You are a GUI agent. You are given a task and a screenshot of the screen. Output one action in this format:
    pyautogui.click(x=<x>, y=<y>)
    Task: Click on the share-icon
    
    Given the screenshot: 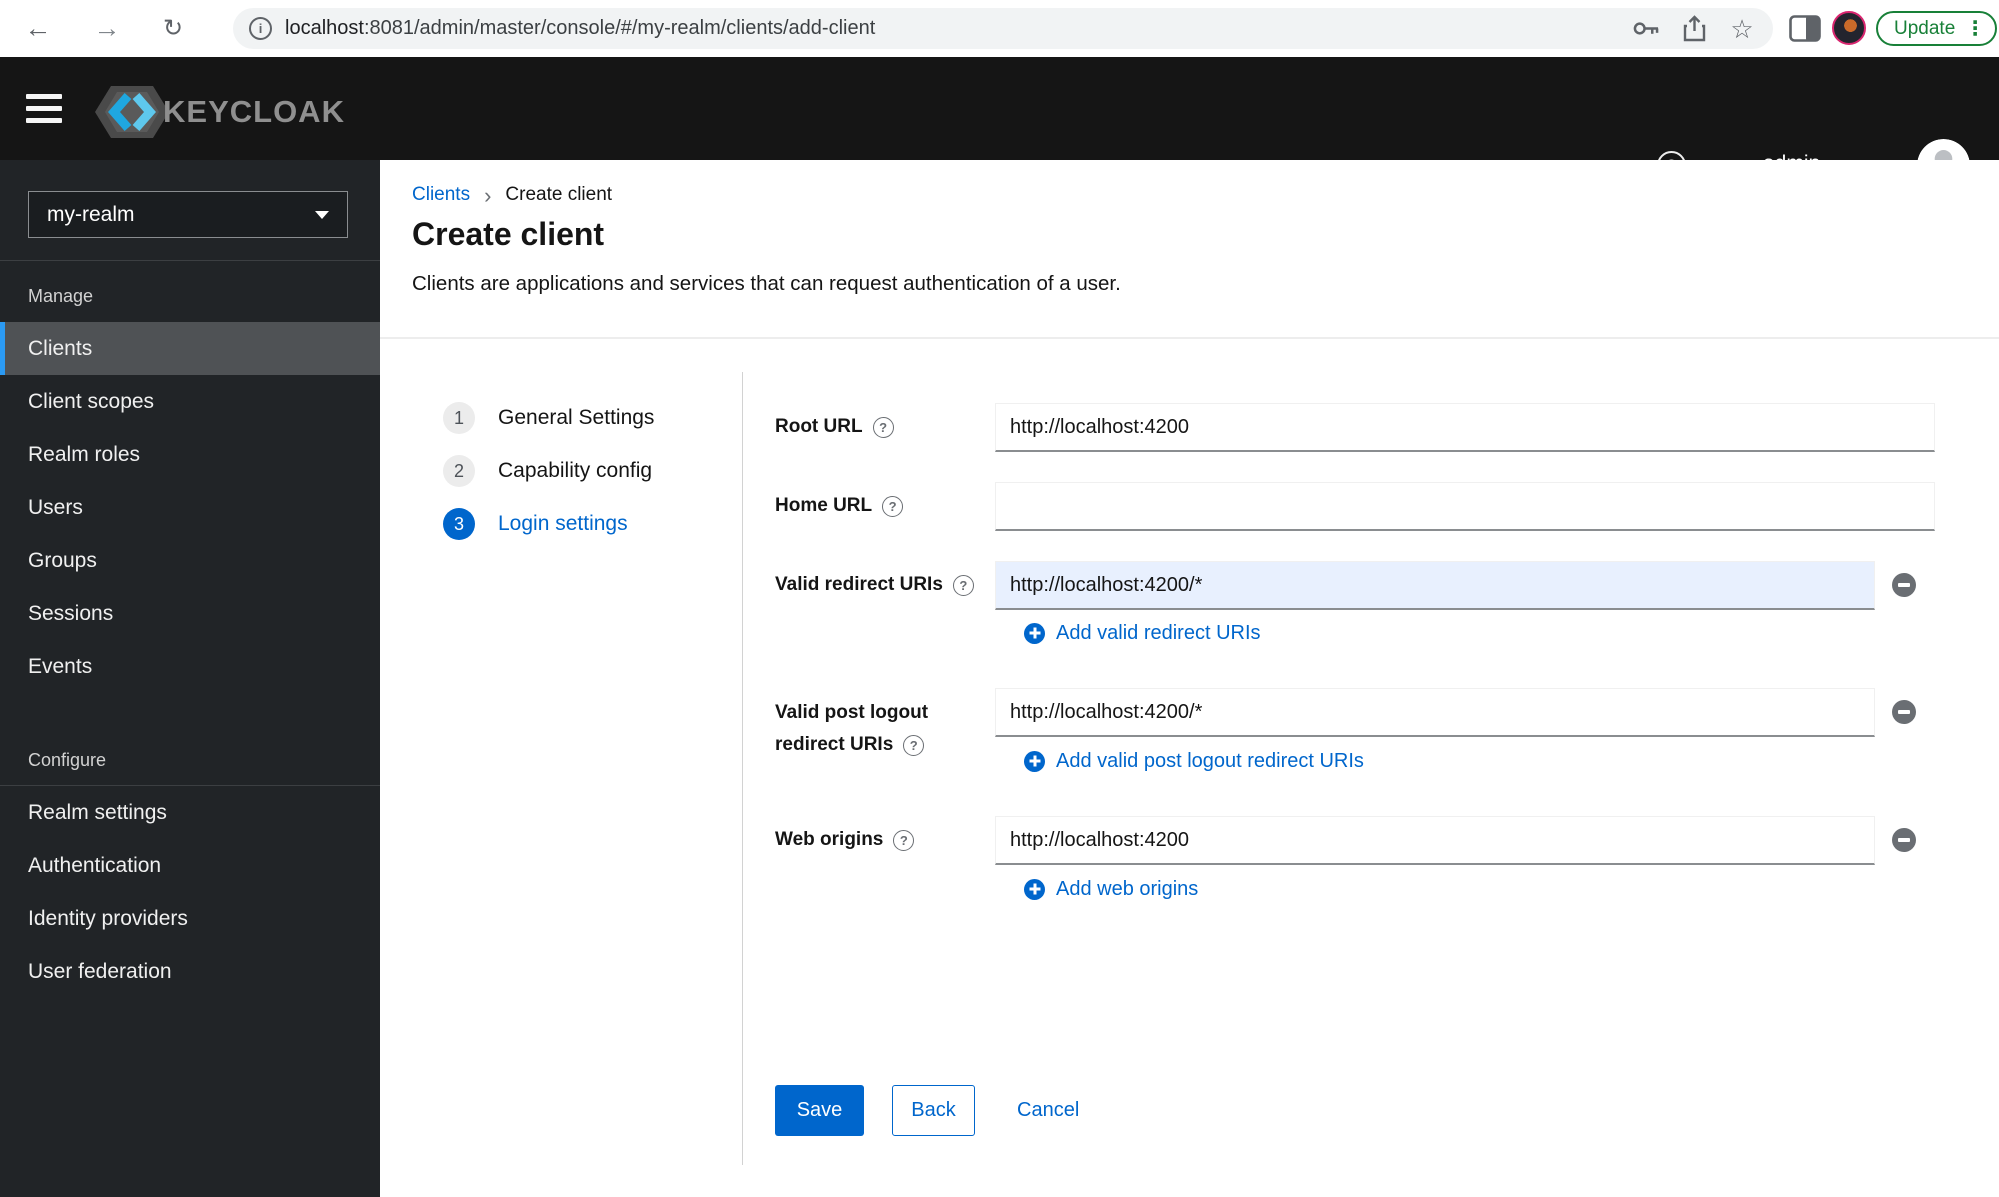 What is the action you would take?
    pyautogui.click(x=1694, y=28)
    